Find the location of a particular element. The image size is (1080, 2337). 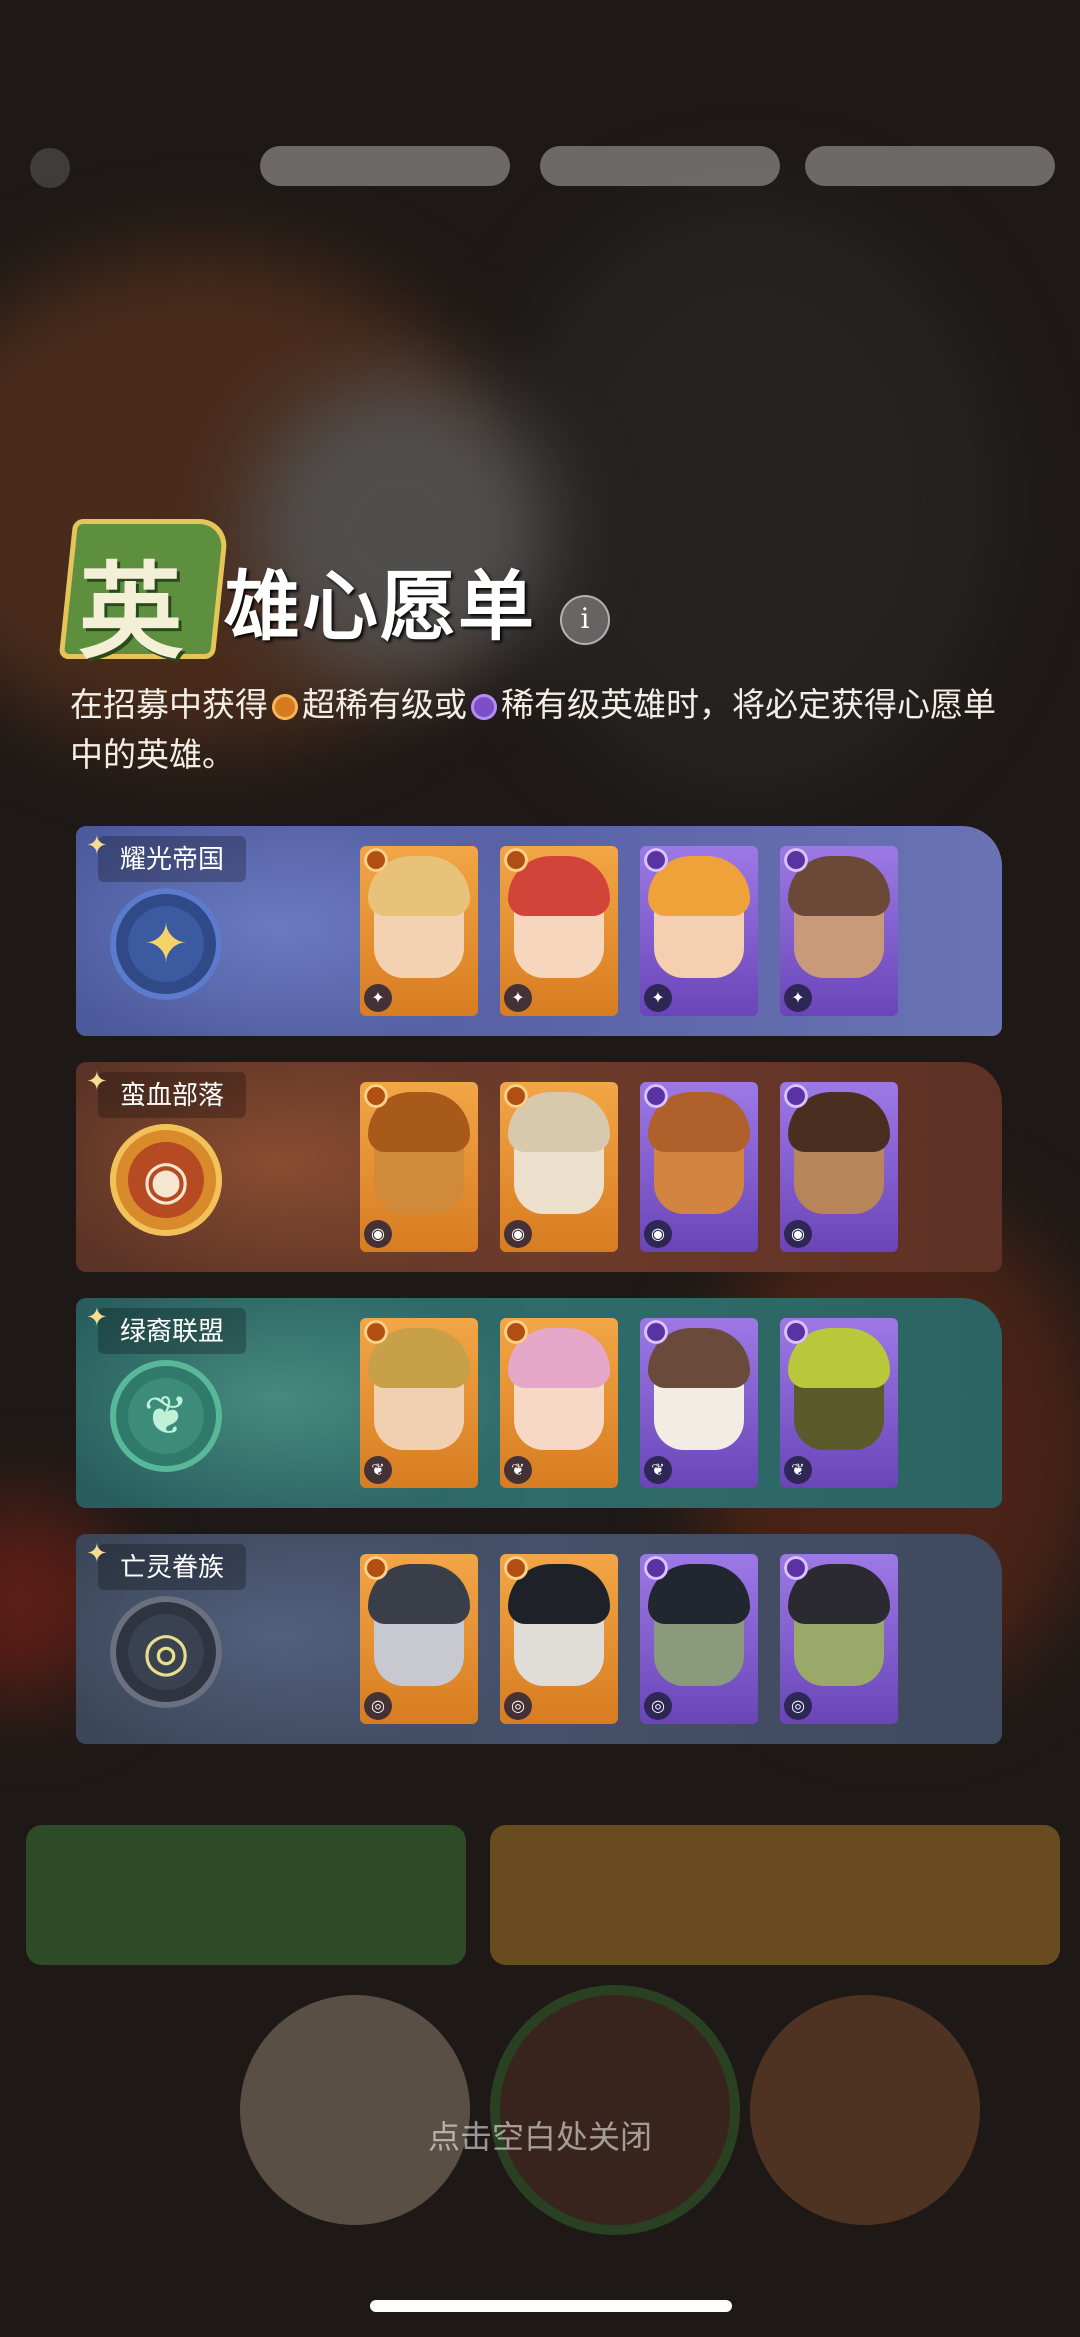

desc-text-2: 超稀有级或 is located at coordinates (384, 704).